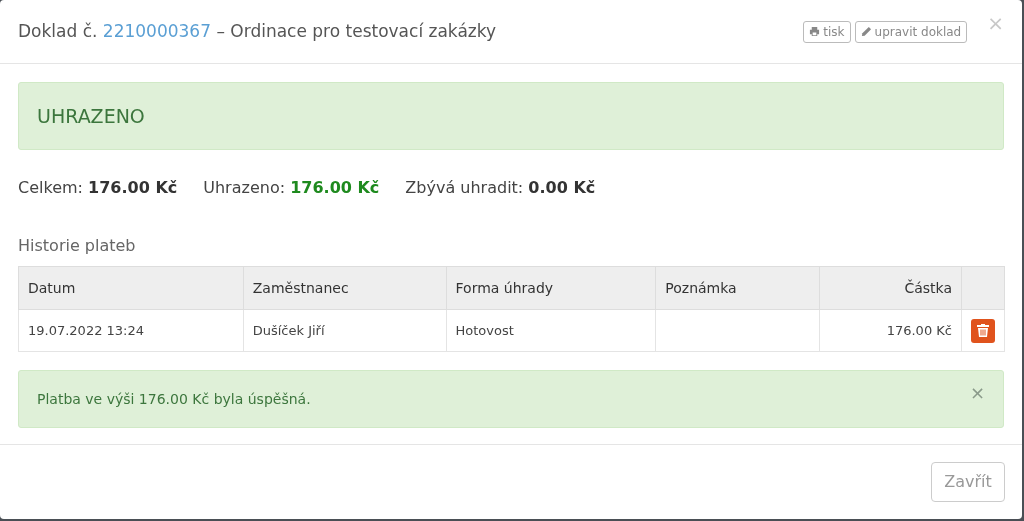  Describe the element at coordinates (77, 246) in the screenshot. I see `section-title: Historie plateb` at that location.